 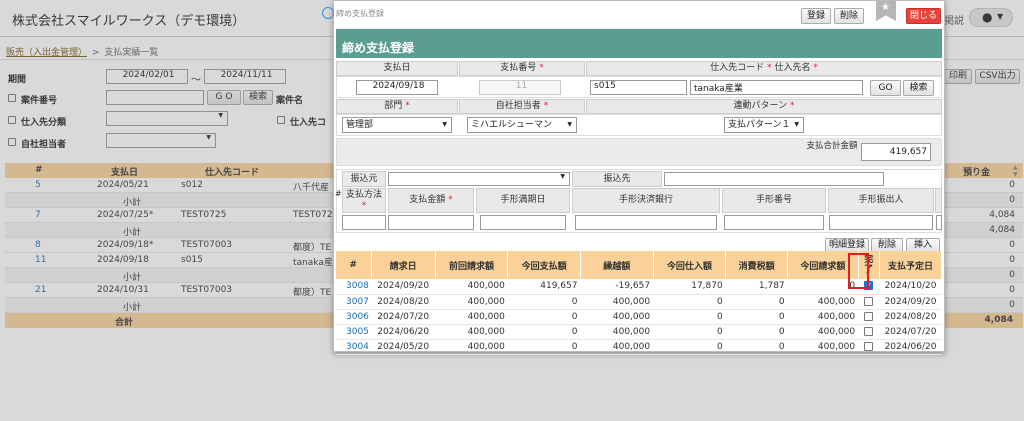 What do you see at coordinates (472, 265) in the screenshot?
I see `dh-prev: 前回請求額` at bounding box center [472, 265].